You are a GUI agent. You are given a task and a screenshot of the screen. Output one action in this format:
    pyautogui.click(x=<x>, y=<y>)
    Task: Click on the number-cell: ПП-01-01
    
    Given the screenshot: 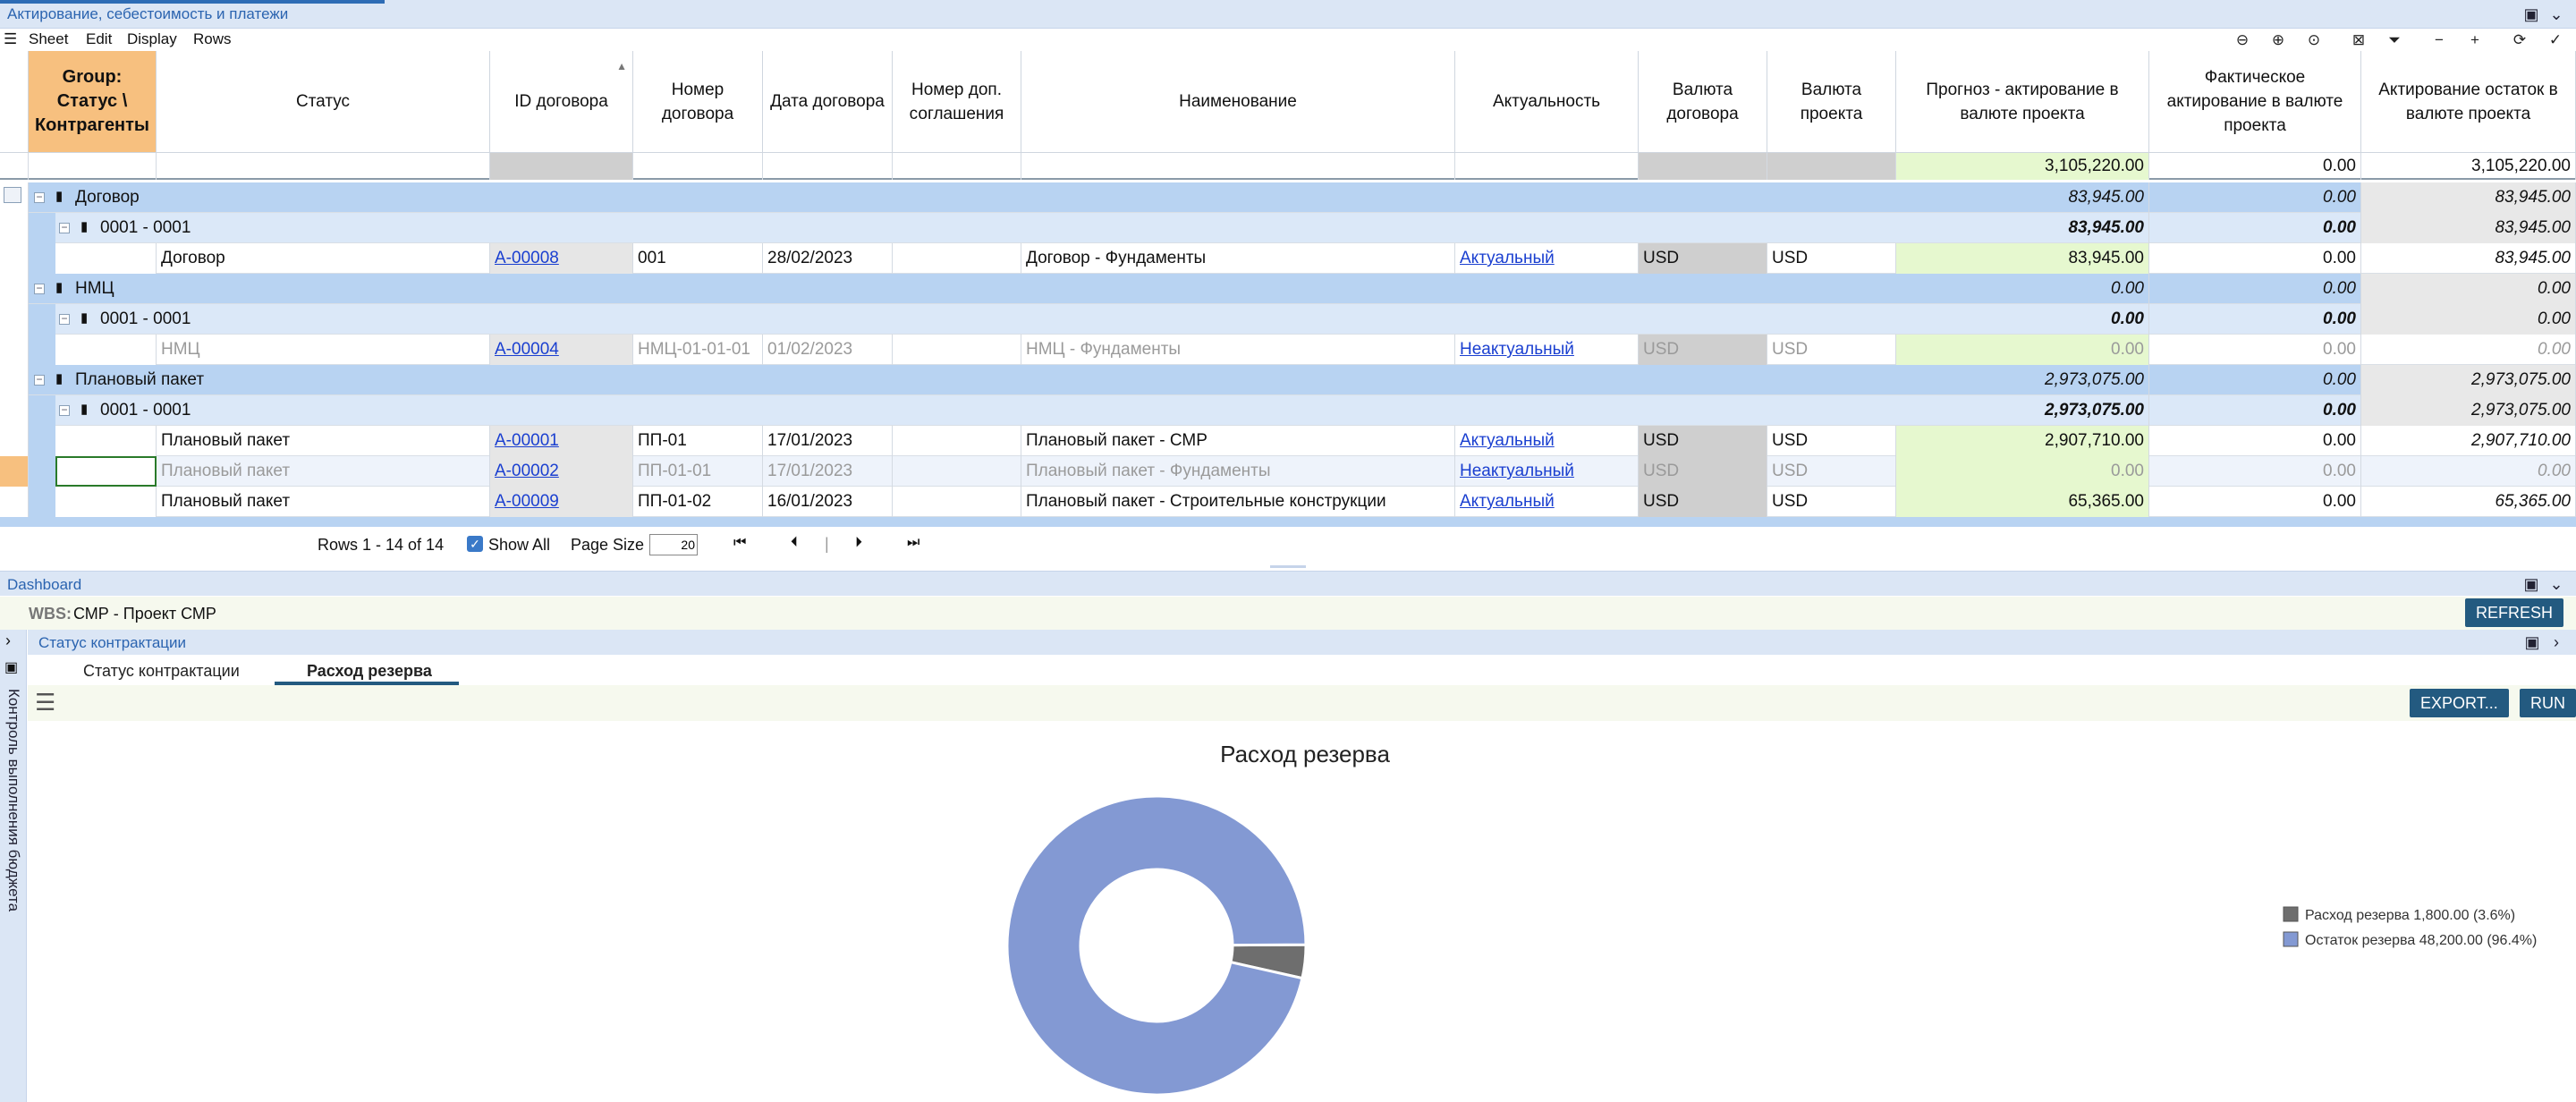 What is the action you would take?
    pyautogui.click(x=698, y=471)
    